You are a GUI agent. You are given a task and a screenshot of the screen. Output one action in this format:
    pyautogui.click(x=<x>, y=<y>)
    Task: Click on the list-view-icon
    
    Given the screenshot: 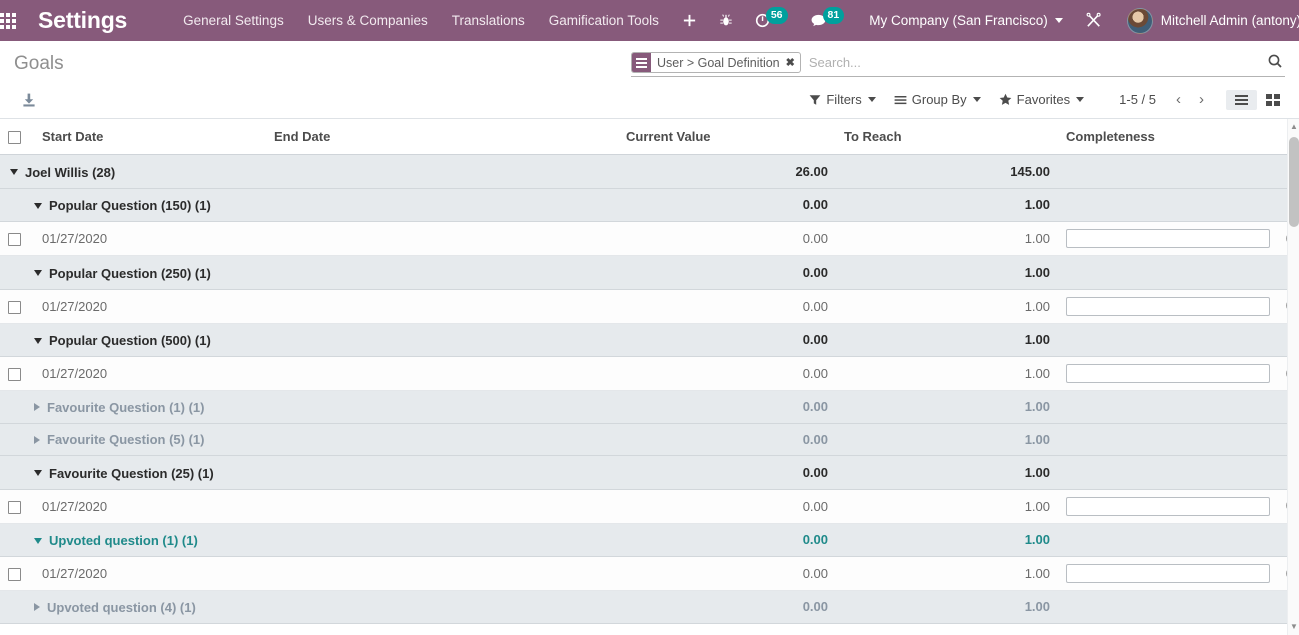 What is the action you would take?
    pyautogui.click(x=1241, y=99)
    